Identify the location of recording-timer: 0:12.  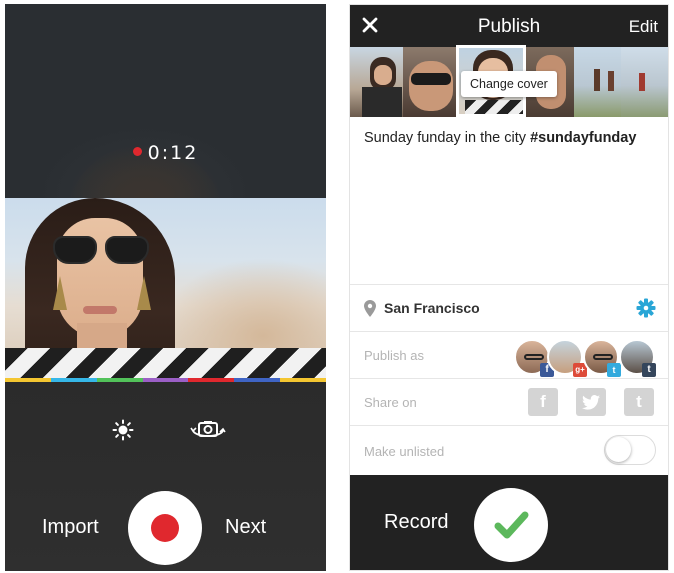
(165, 153).